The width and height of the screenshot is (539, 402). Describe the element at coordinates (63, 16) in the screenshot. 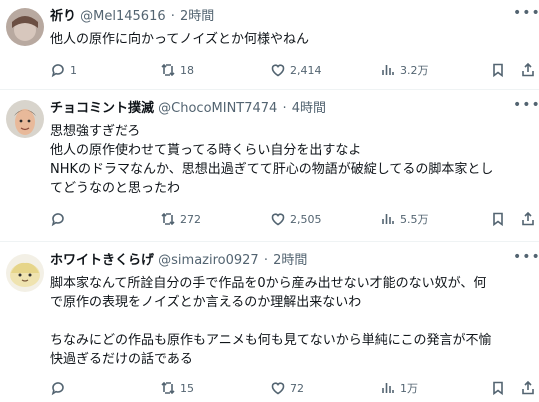

I see `display-name: 祈り` at that location.